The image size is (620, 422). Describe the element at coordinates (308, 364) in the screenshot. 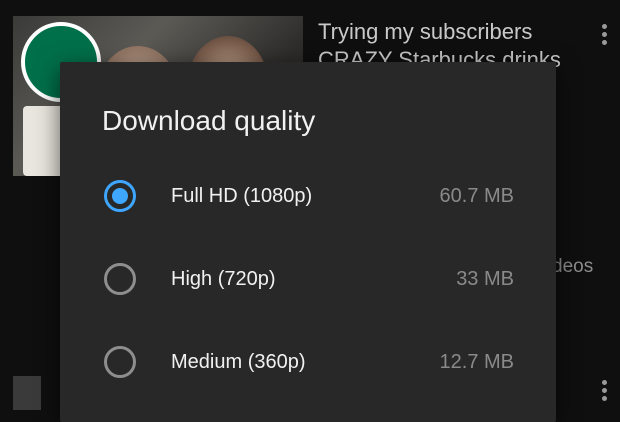

I see `quality-option-360p: Medium (360p) 12.7 MB` at that location.